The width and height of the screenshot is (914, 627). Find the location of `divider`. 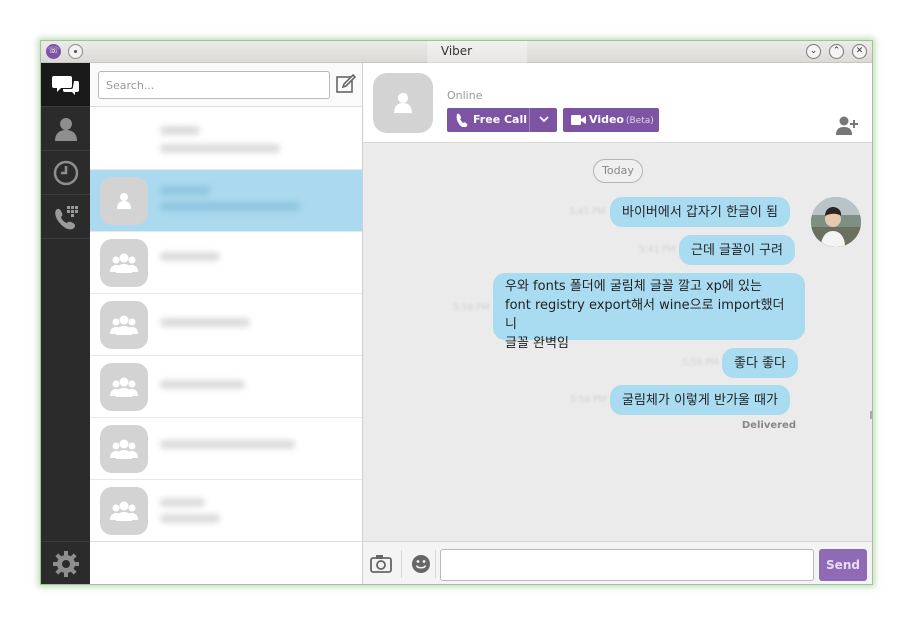

divider is located at coordinates (529, 120).